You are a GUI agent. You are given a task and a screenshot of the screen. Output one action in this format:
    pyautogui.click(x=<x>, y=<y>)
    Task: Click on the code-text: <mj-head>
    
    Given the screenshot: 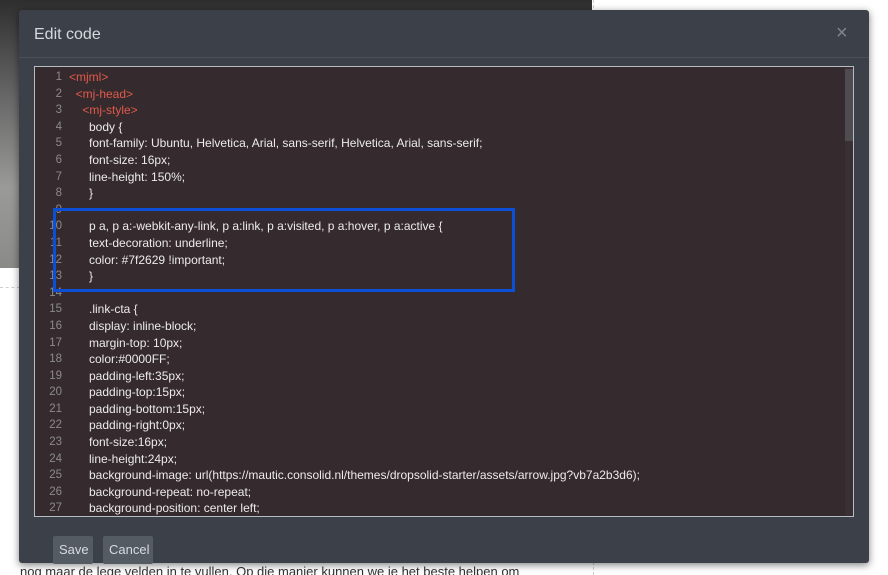 What is the action you would take?
    pyautogui.click(x=101, y=93)
    